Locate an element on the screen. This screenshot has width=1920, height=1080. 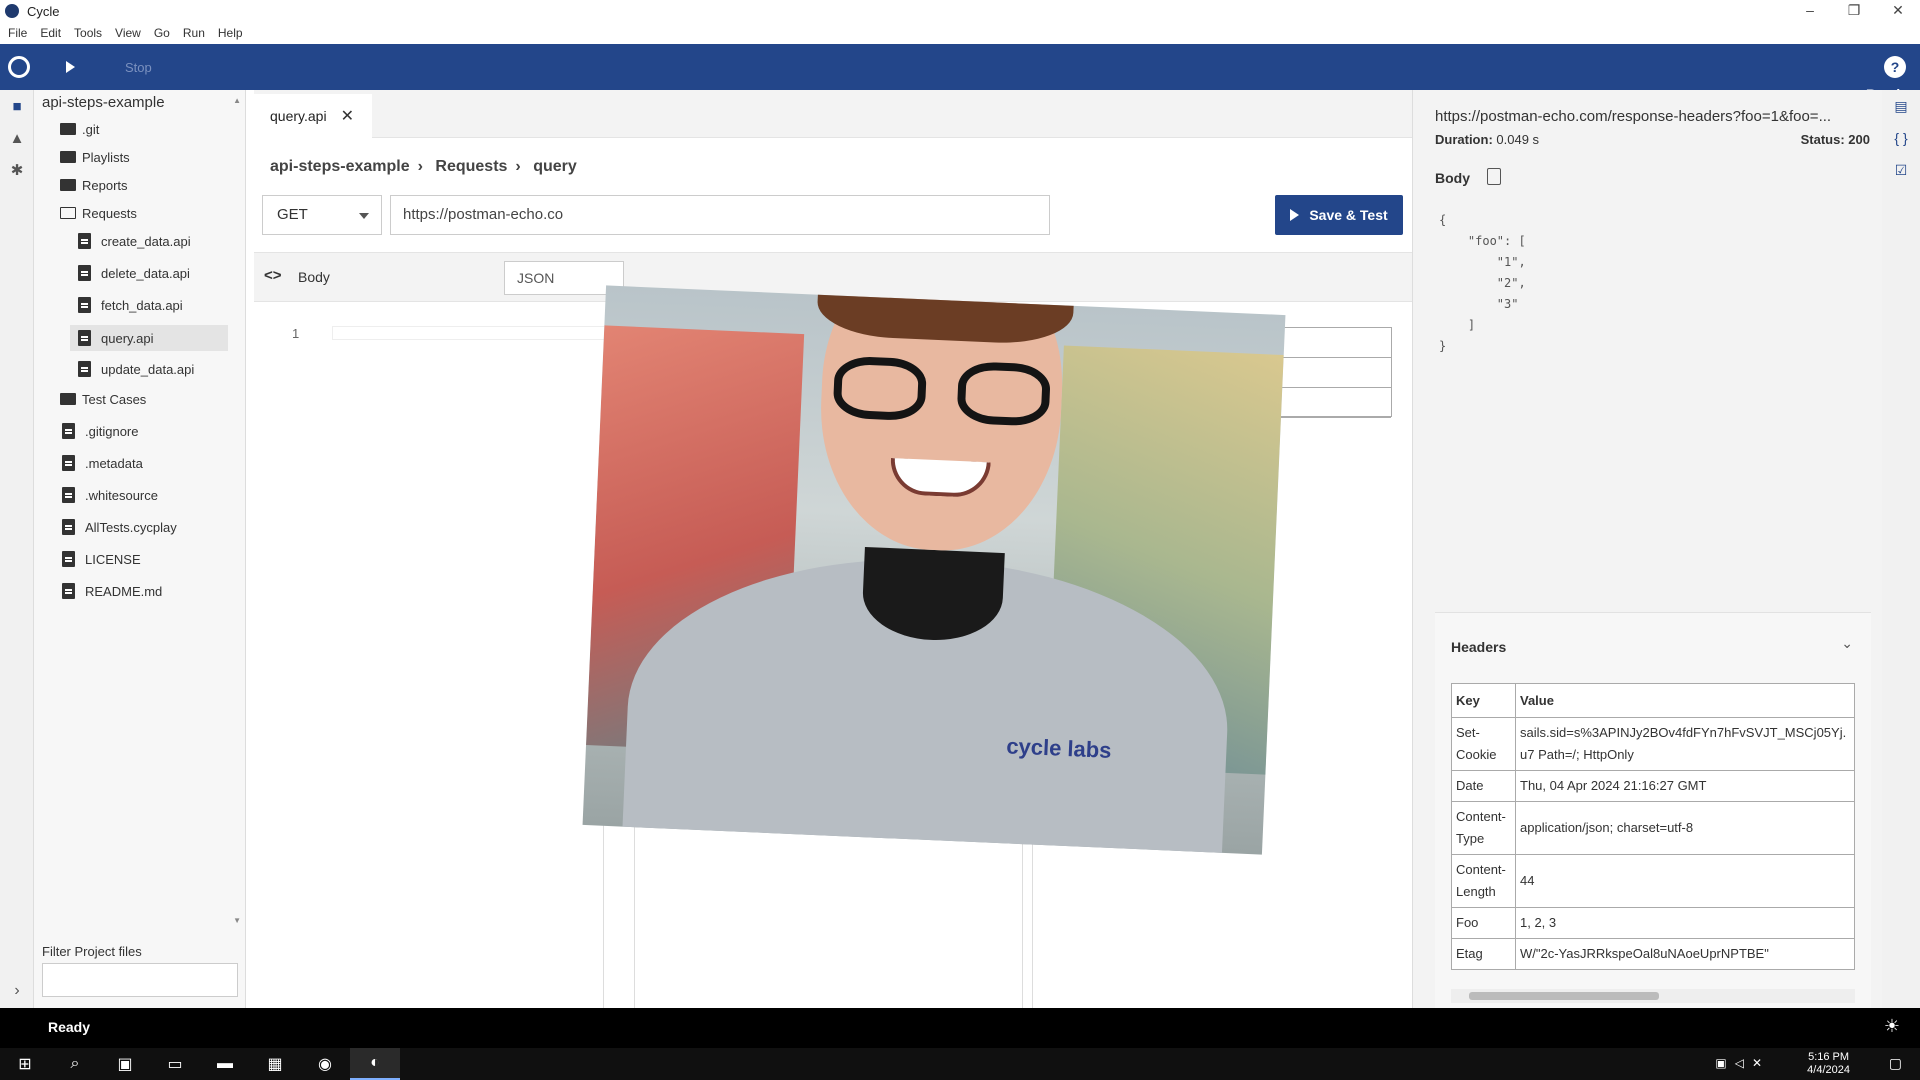
help-icon: ? is located at coordinates (1895, 67).